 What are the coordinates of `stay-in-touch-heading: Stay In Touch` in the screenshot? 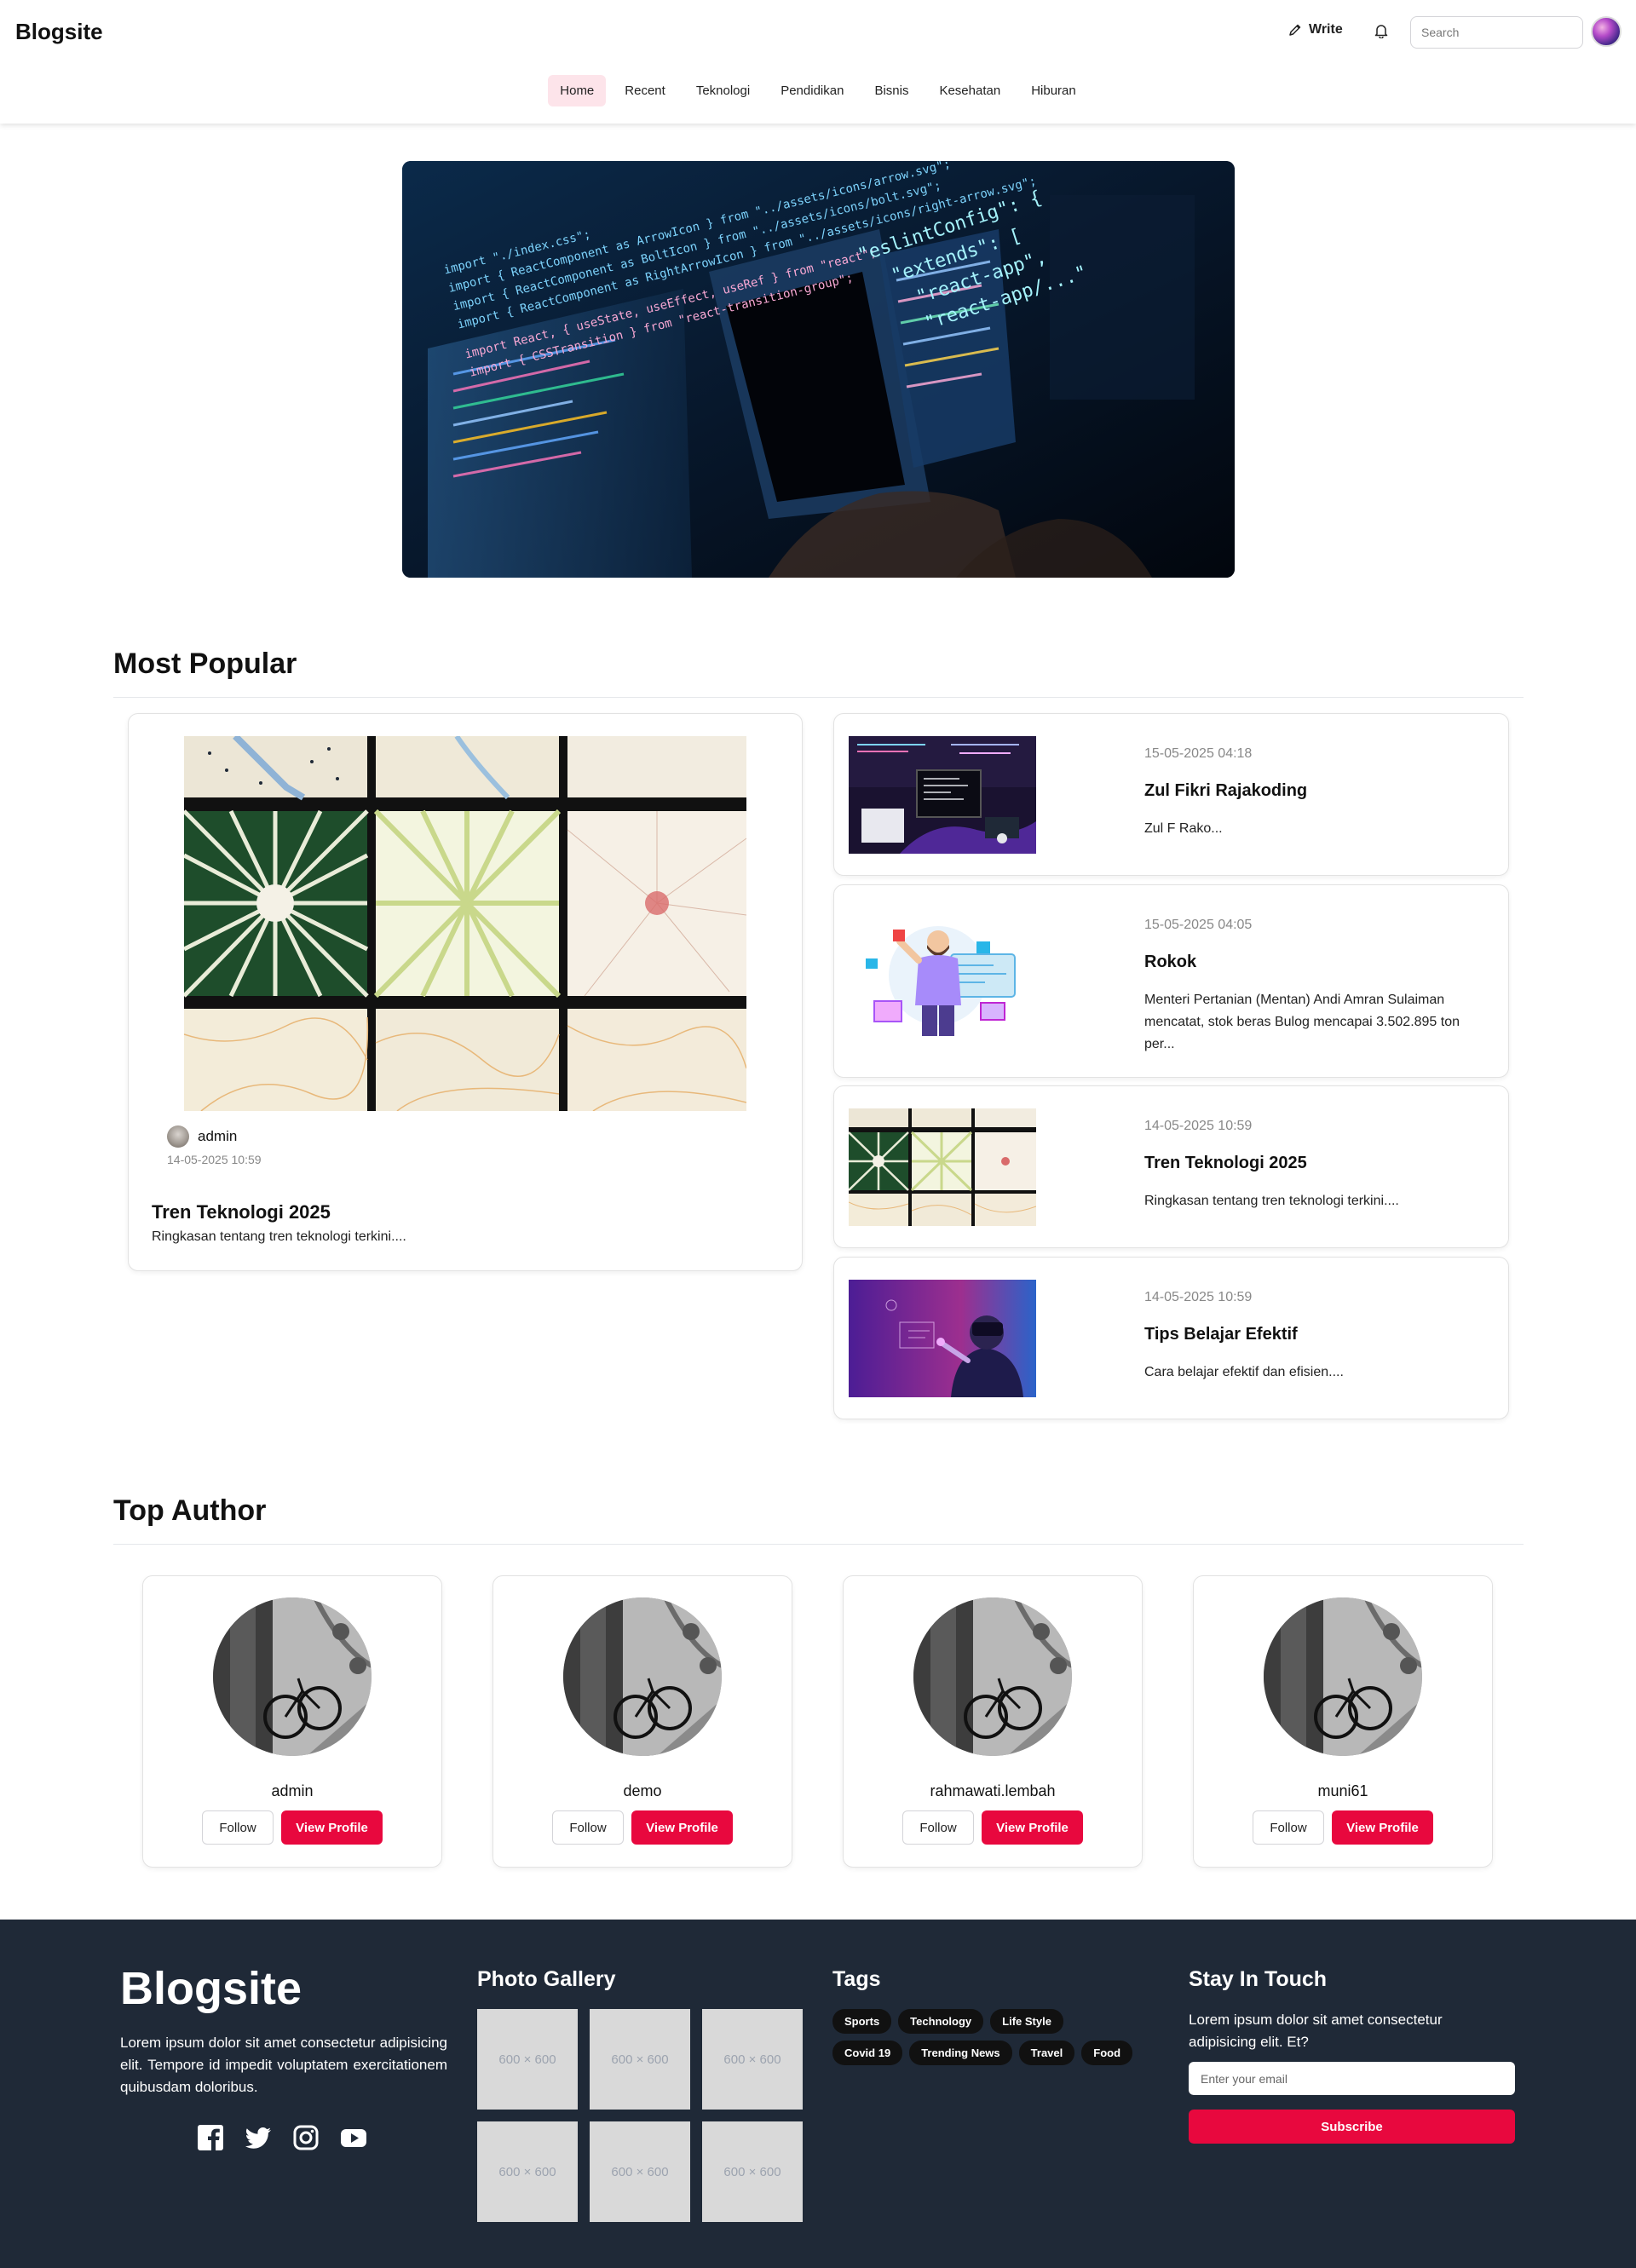 It's located at (1258, 1979).